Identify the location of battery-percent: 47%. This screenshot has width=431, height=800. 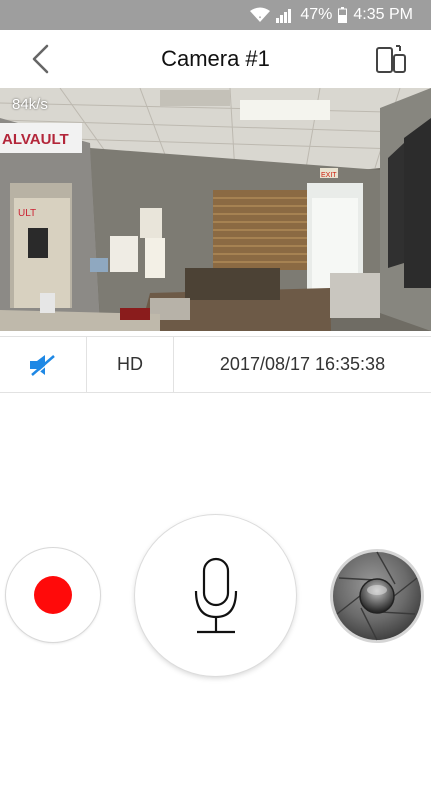
(316, 14).